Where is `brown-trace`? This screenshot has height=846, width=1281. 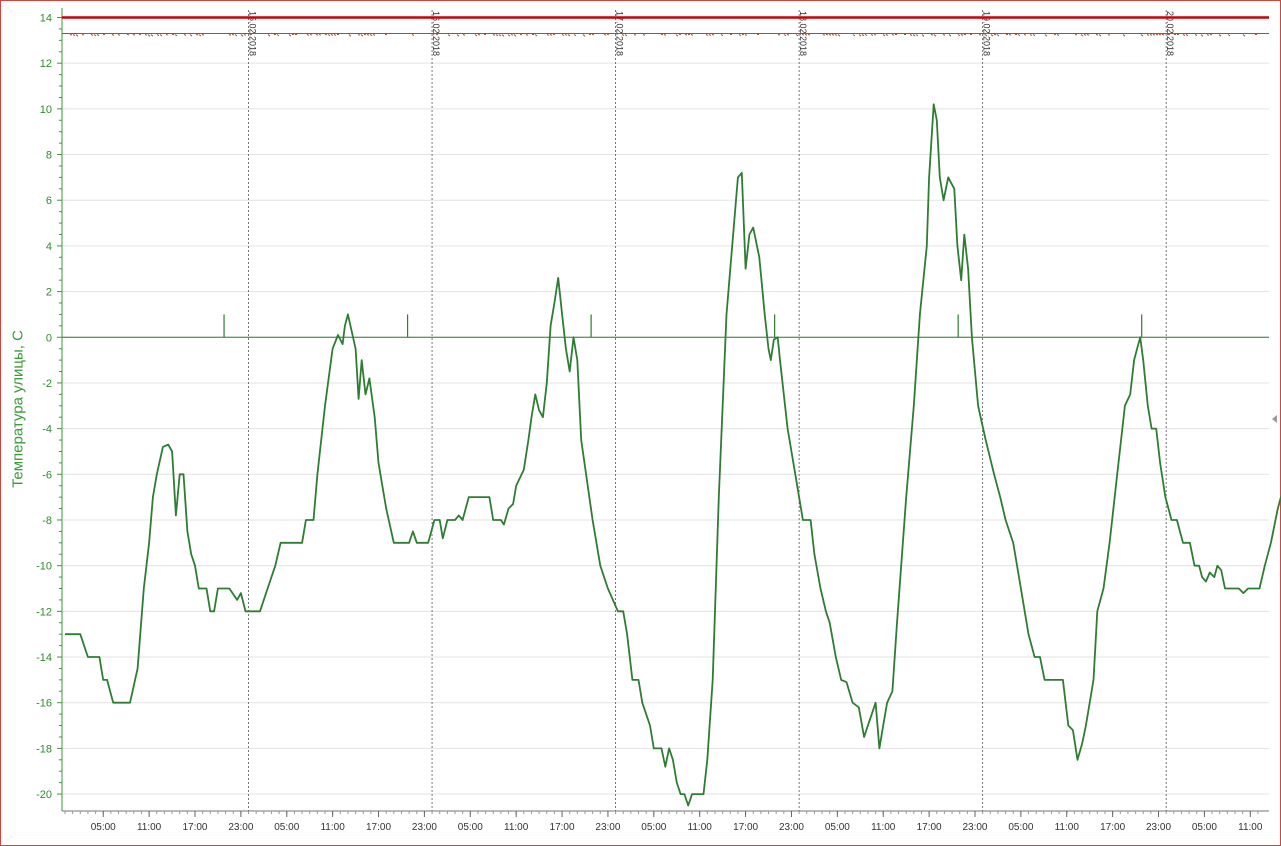 brown-trace is located at coordinates (665, 34).